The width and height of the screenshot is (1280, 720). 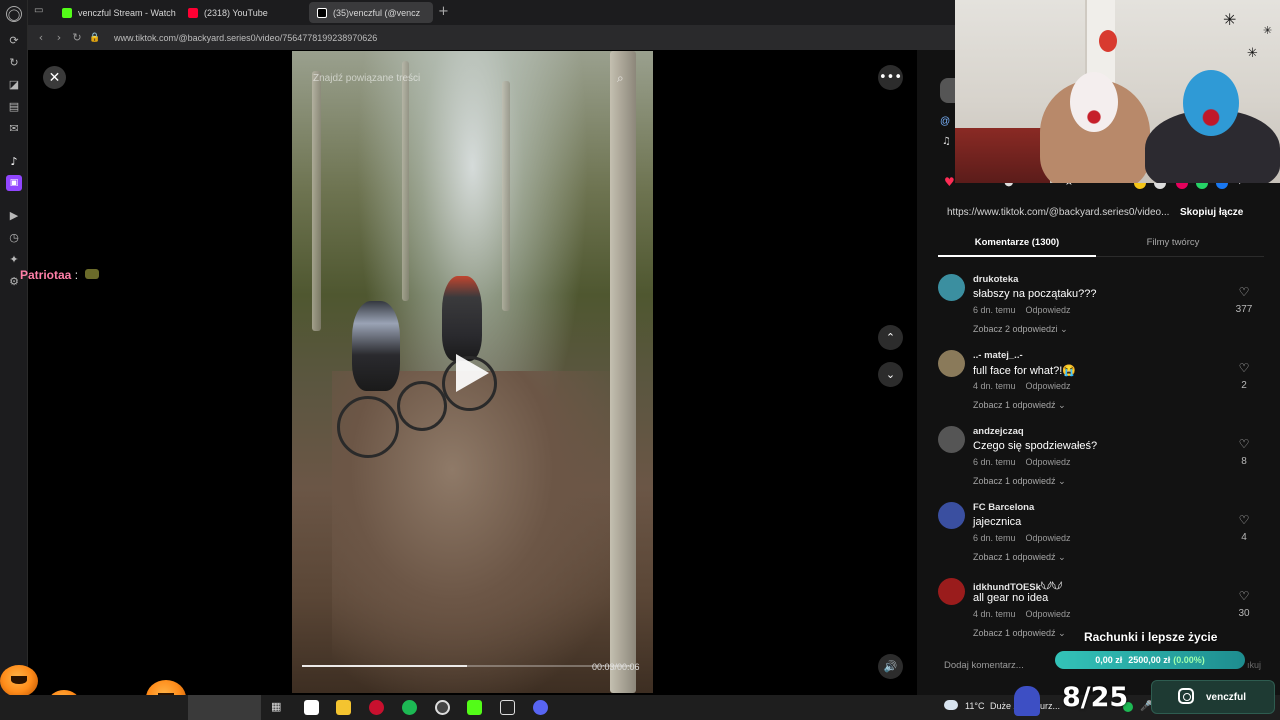 I want to click on volume-button: 🔊, so click(x=890, y=666).